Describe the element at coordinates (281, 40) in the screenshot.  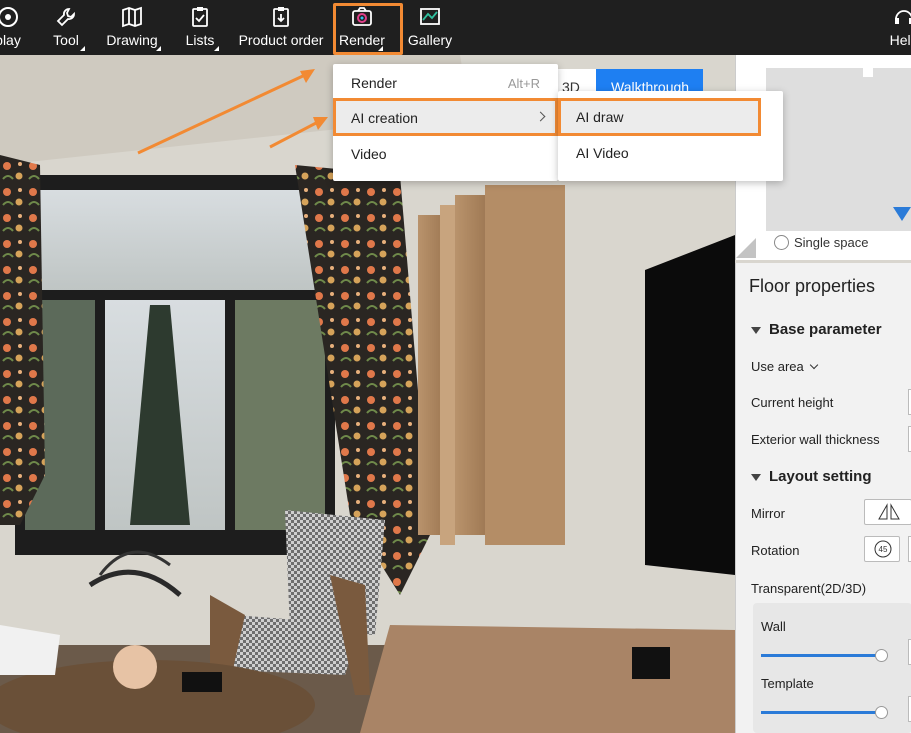
I see `toolbar-label: Product order` at that location.